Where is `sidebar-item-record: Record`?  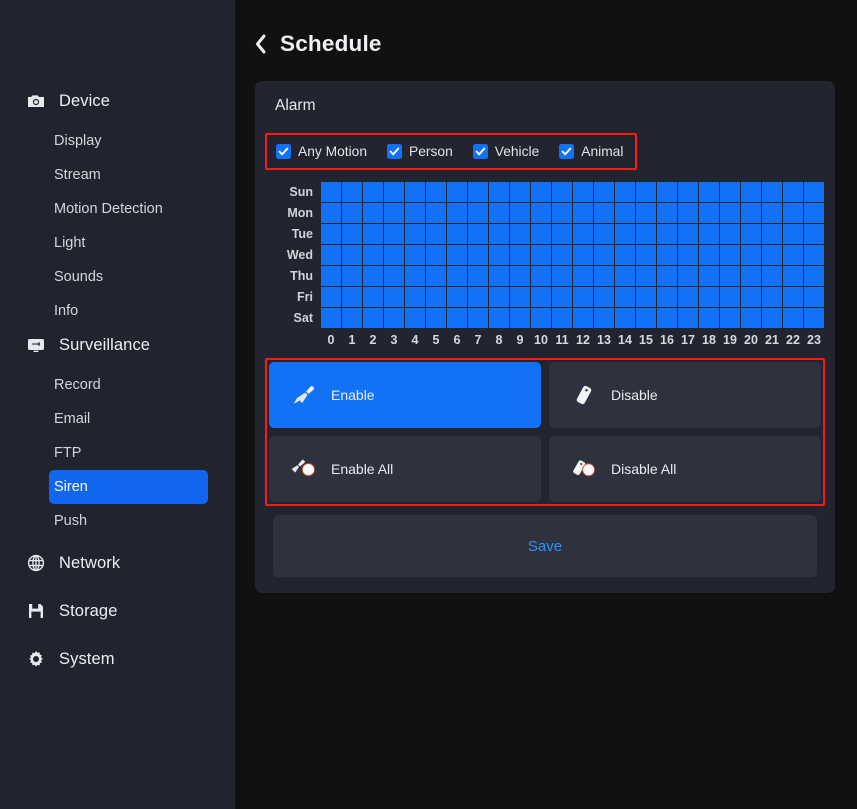 sidebar-item-record: Record is located at coordinates (128, 385).